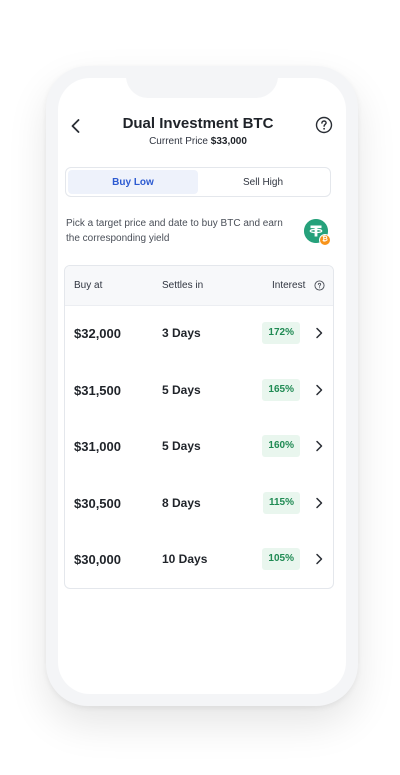 The width and height of the screenshot is (400, 775). Describe the element at coordinates (185, 559) in the screenshot. I see `settles-in-days: 10 Days` at that location.